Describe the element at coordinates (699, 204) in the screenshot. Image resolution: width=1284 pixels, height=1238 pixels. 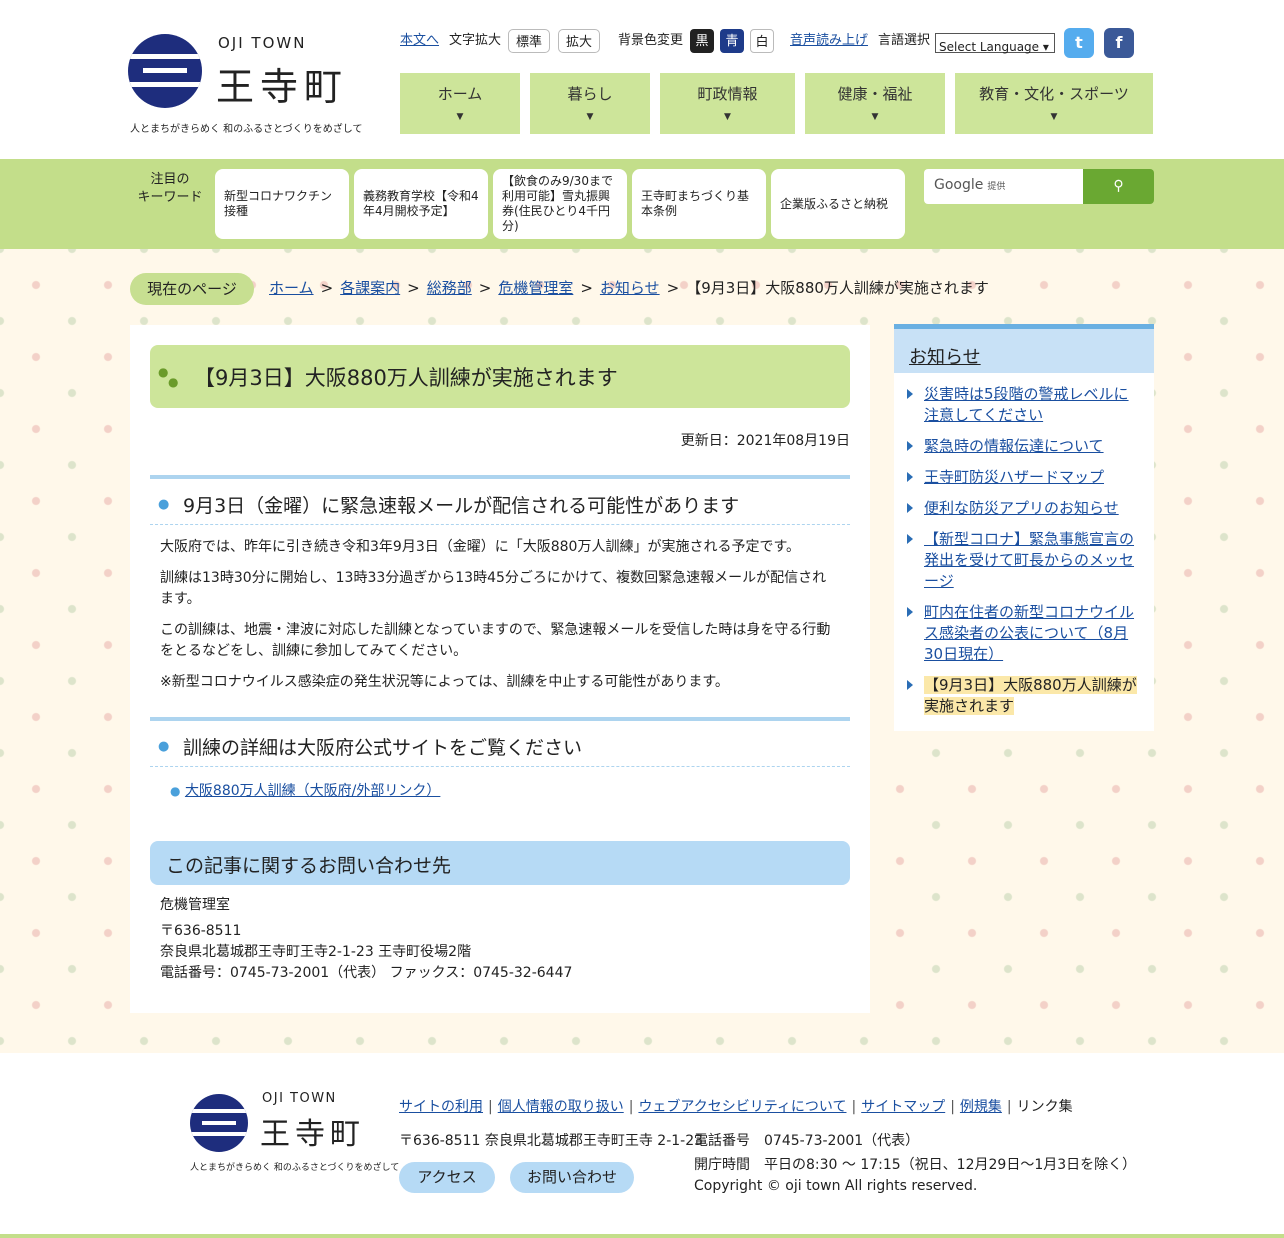
I see `keyword-item: 王寺町まちづくり基本条例` at that location.